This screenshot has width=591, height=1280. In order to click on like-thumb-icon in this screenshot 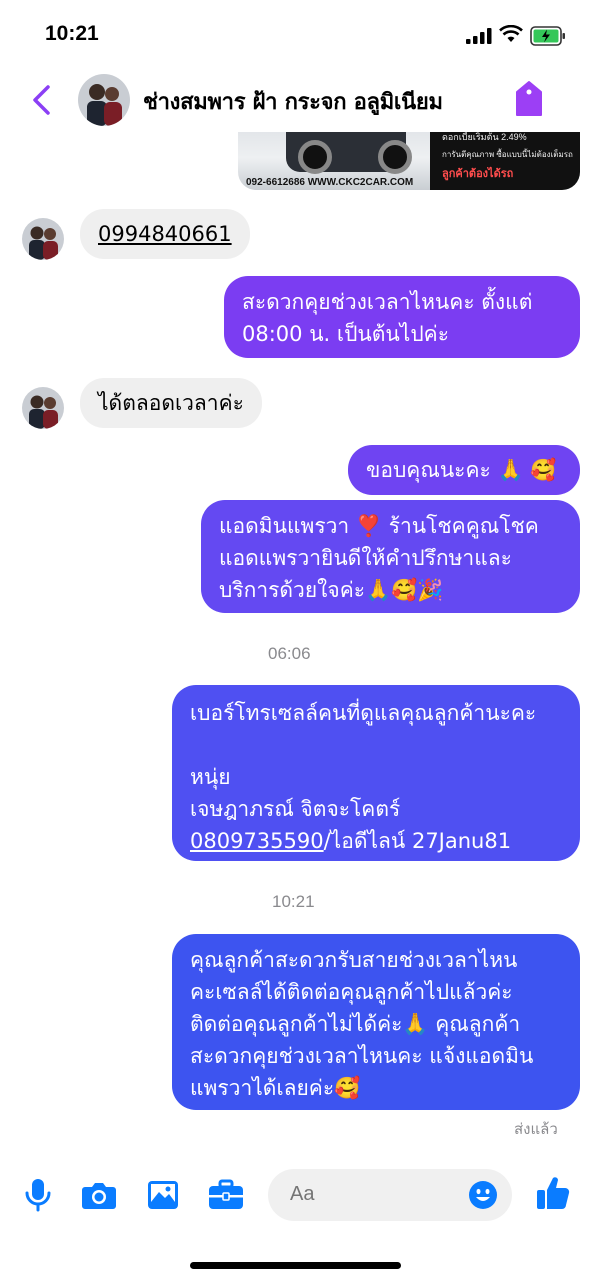, I will do `click(553, 1193)`.